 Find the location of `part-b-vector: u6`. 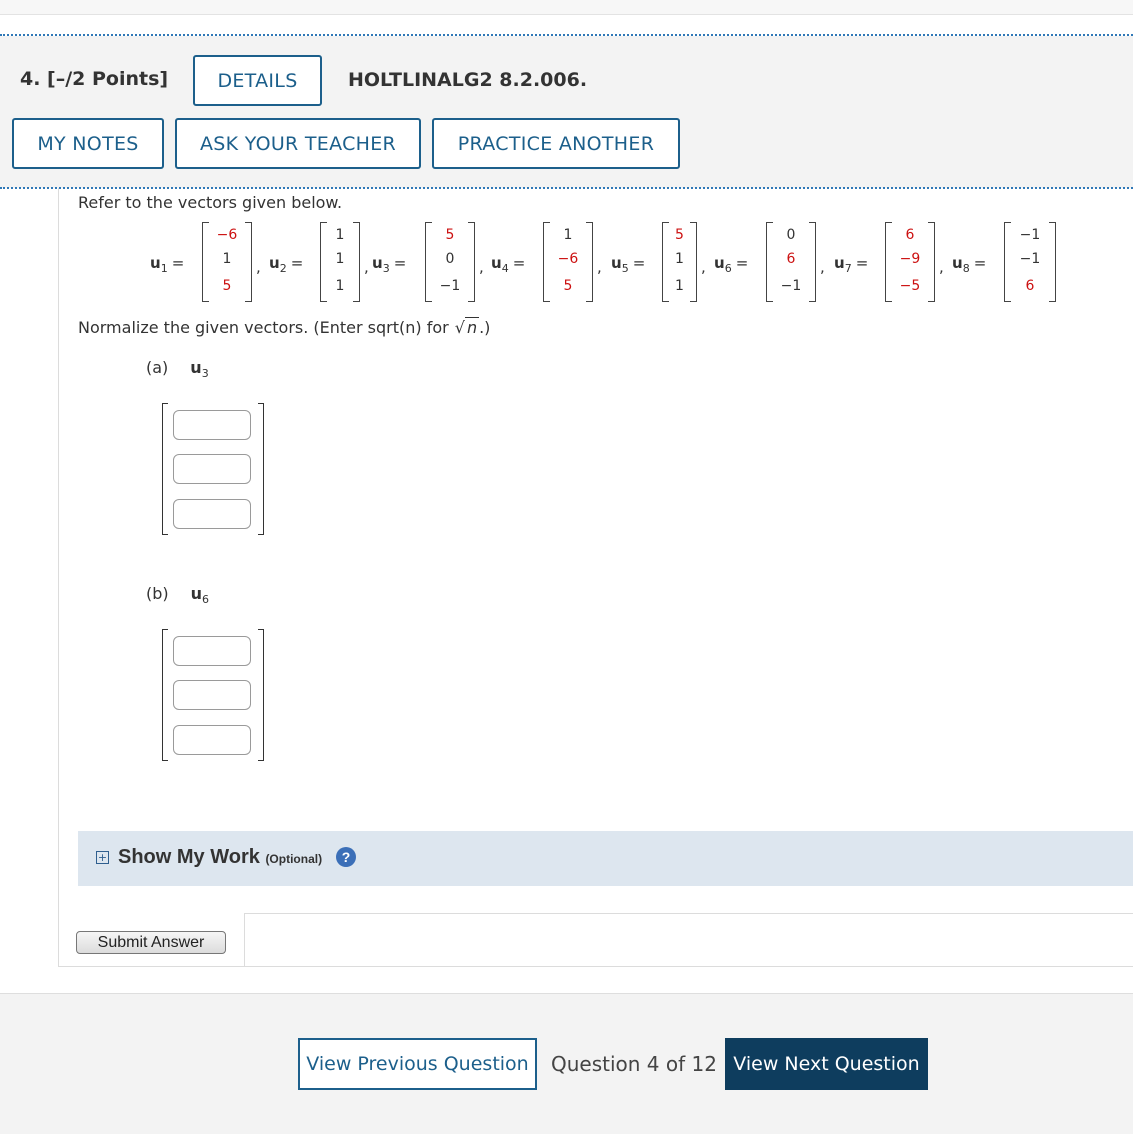

part-b-vector: u6 is located at coordinates (200, 595).